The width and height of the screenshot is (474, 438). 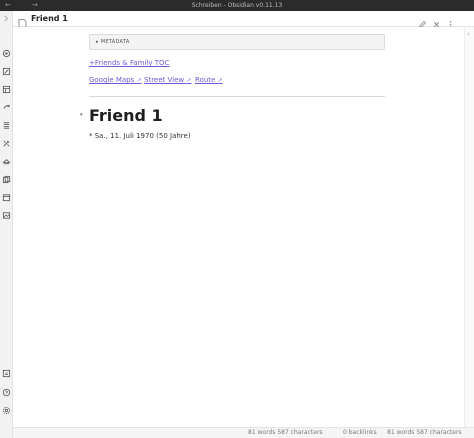 What do you see at coordinates (6, 71) in the screenshot?
I see `open-quick-switcher-icon` at bounding box center [6, 71].